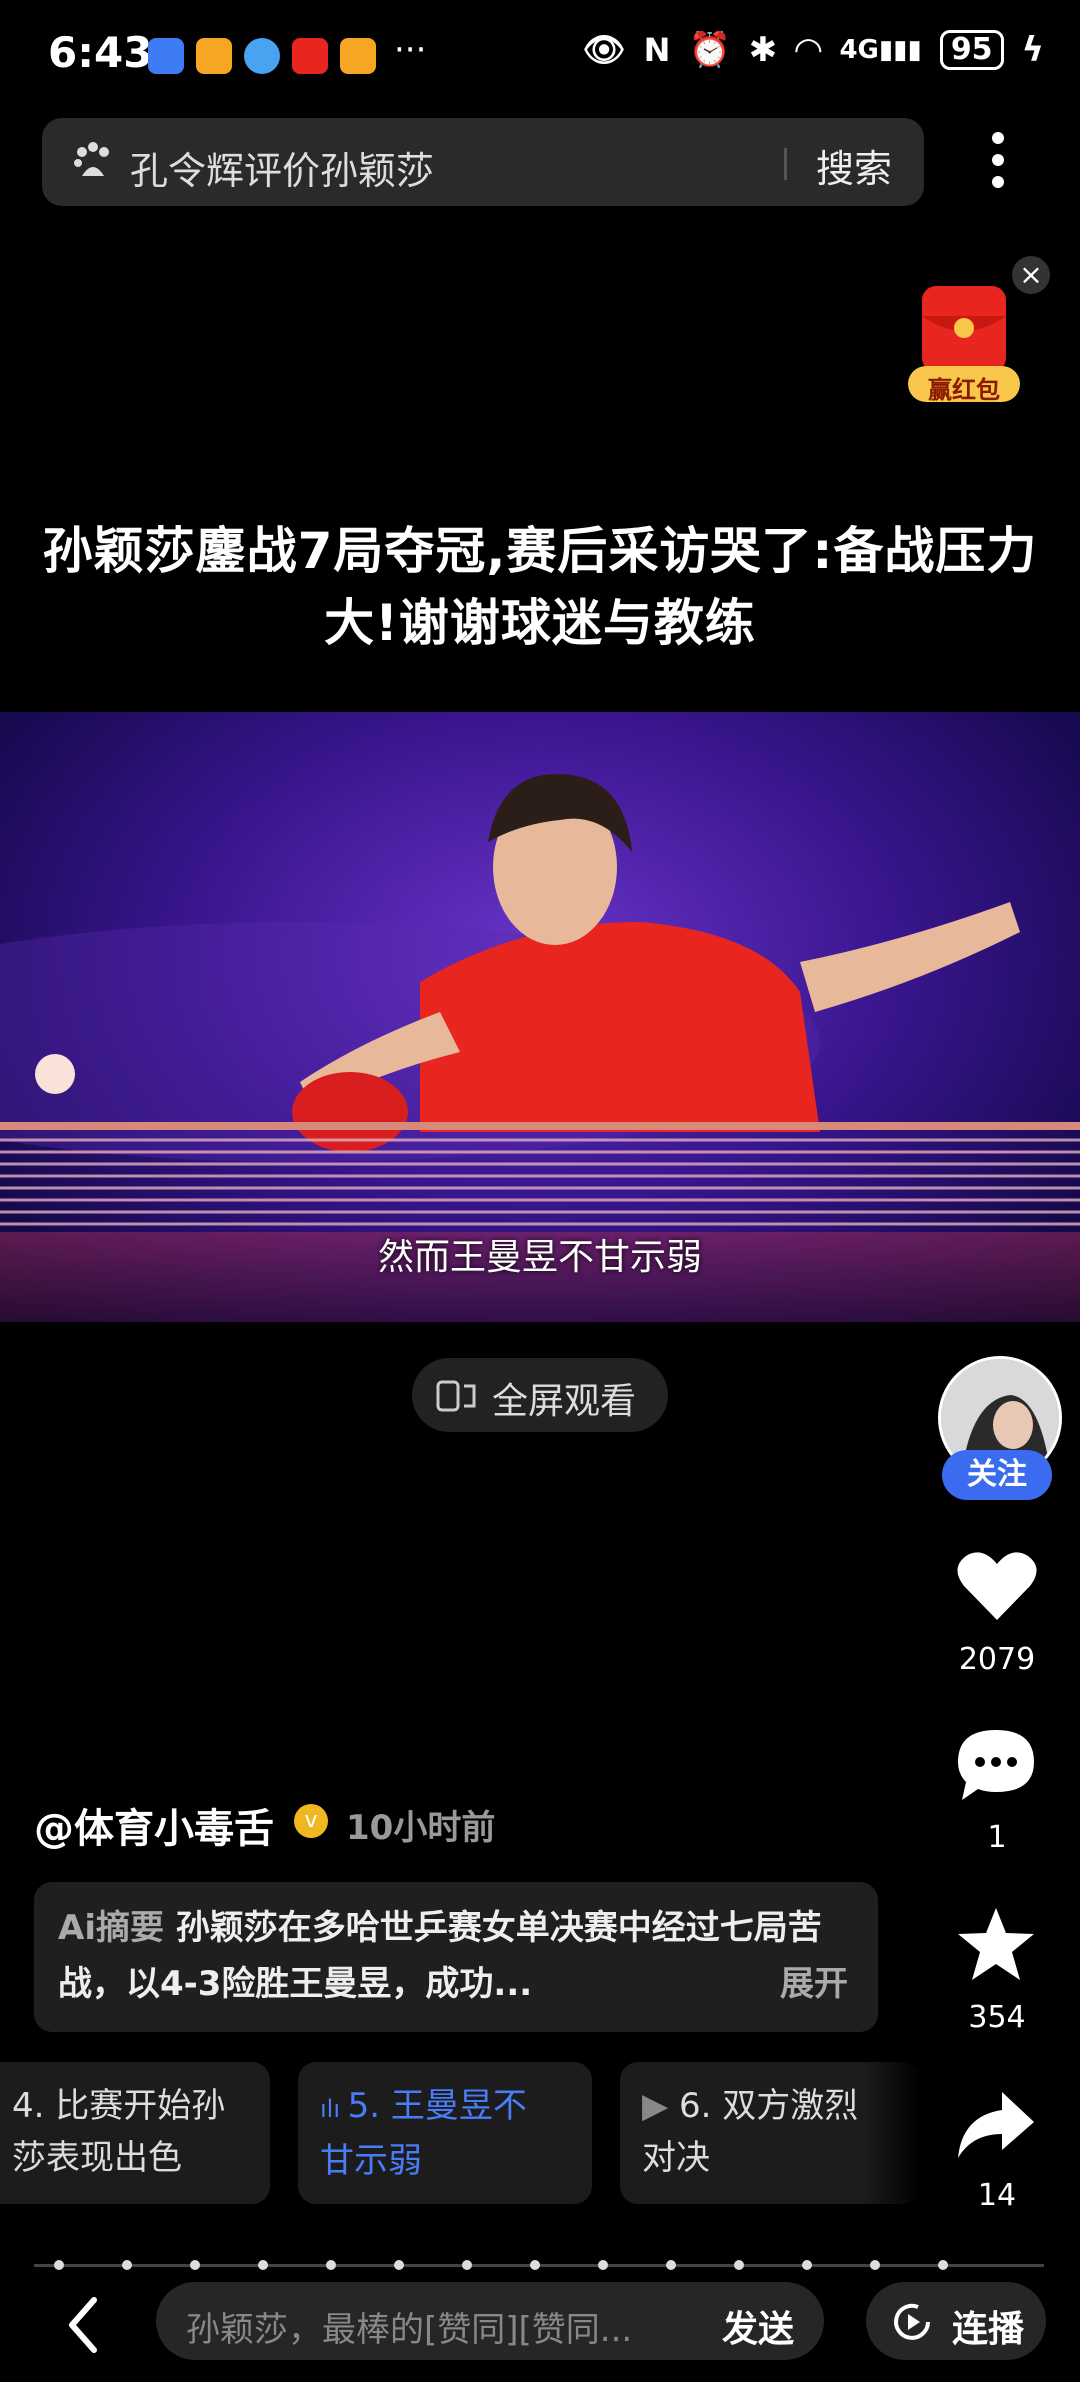 The image size is (1080, 2382). What do you see at coordinates (311, 1821) in the screenshot?
I see `verified-badge-icon: v` at bounding box center [311, 1821].